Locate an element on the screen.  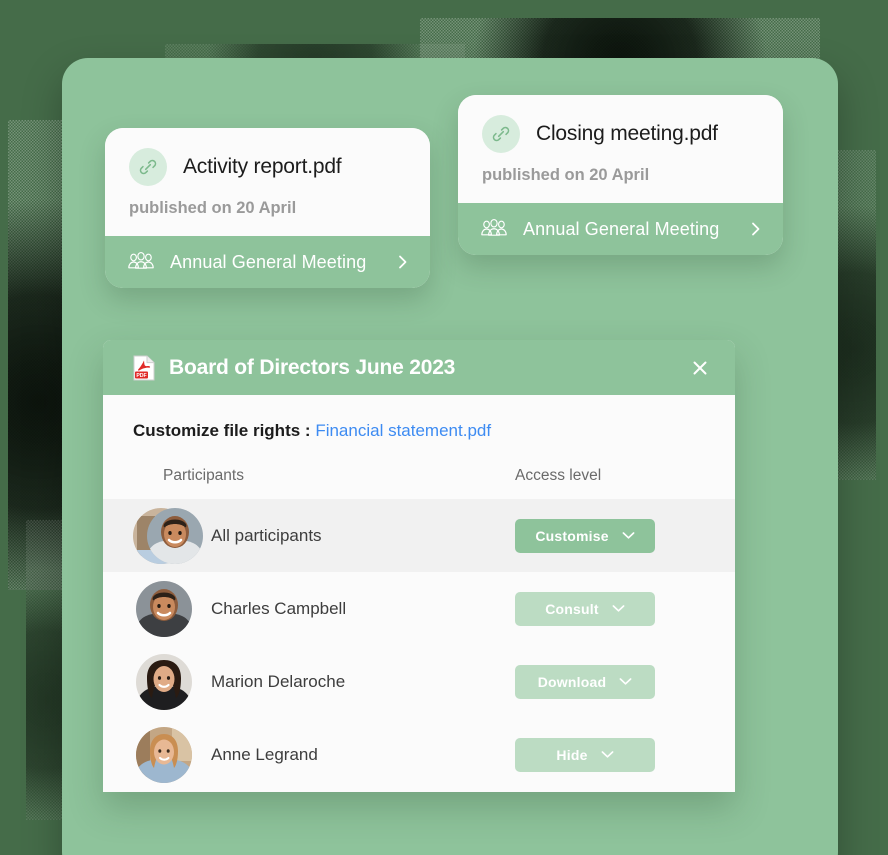
customize-rights-label: Customize file rights : is located at coordinates (222, 430).